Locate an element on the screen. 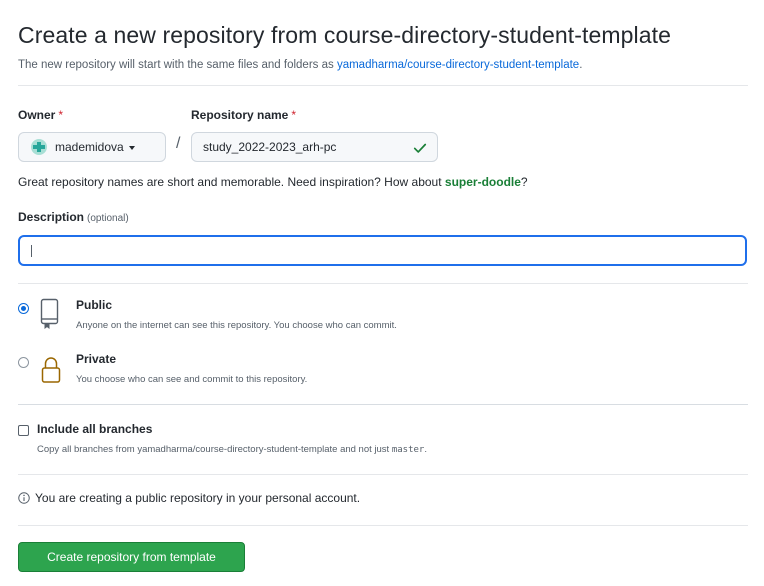 This screenshot has height=586, width=764. repo-name-label-text: Repository name is located at coordinates (240, 115).